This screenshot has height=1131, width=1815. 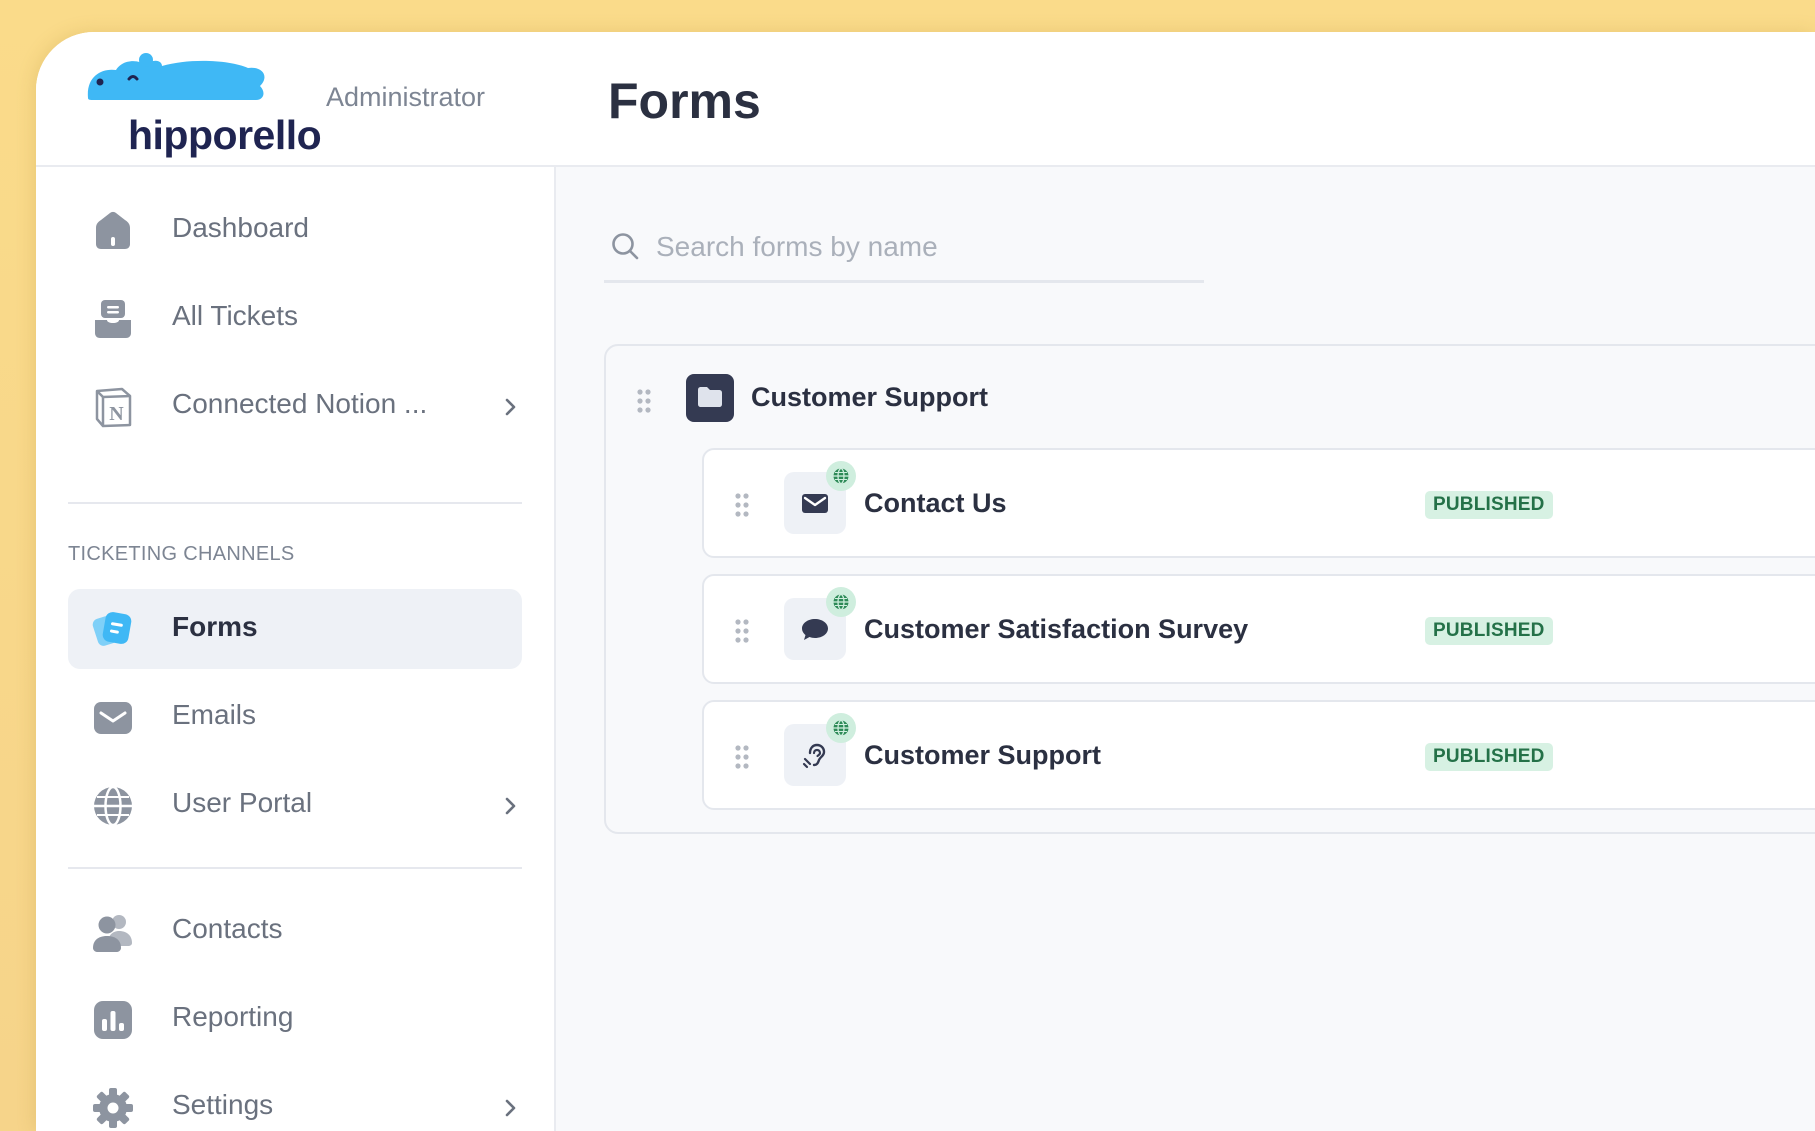 I want to click on sidebar-item-user-portal: User Portal, so click(x=295, y=805).